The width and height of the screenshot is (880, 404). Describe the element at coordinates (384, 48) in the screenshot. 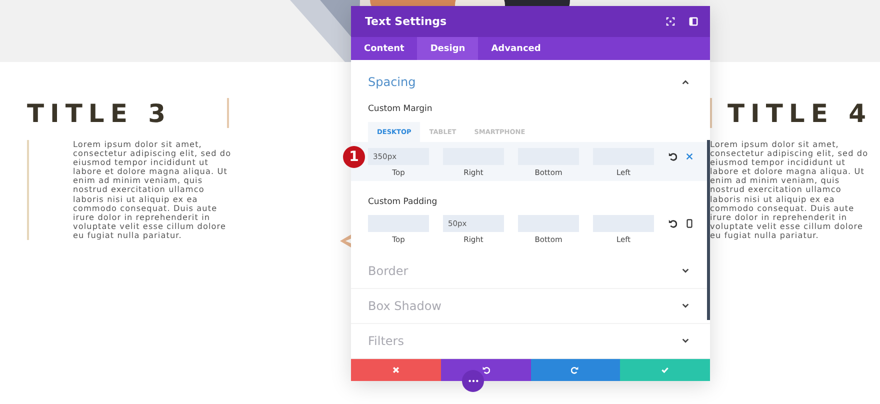

I see `tab: Content` at that location.